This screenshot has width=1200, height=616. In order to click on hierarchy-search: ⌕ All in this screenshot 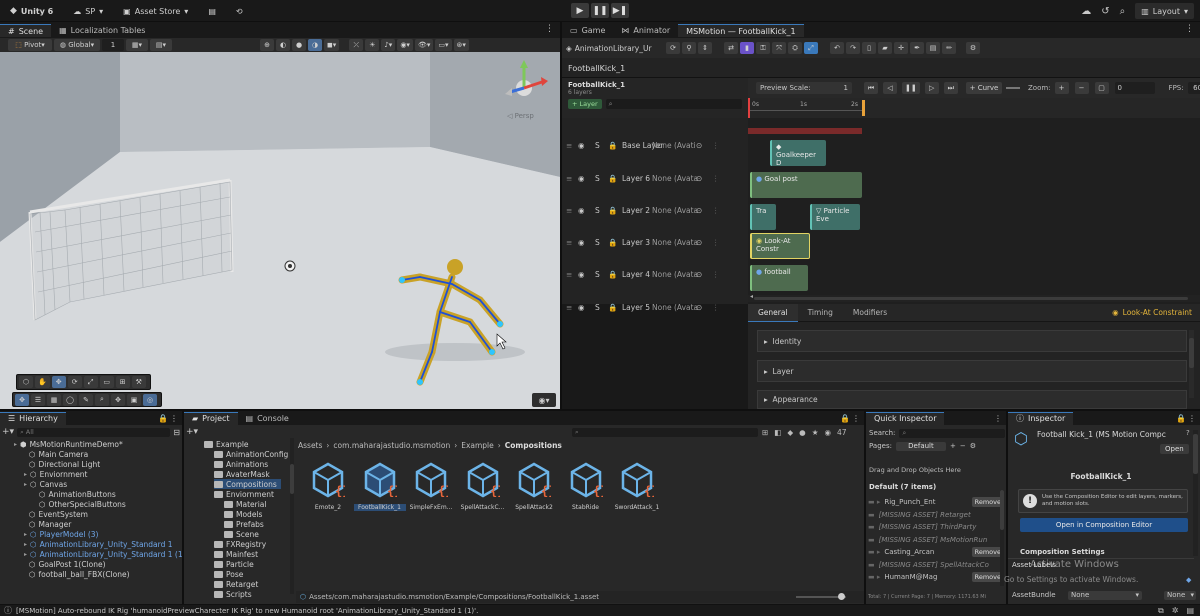, I will do `click(94, 432)`.